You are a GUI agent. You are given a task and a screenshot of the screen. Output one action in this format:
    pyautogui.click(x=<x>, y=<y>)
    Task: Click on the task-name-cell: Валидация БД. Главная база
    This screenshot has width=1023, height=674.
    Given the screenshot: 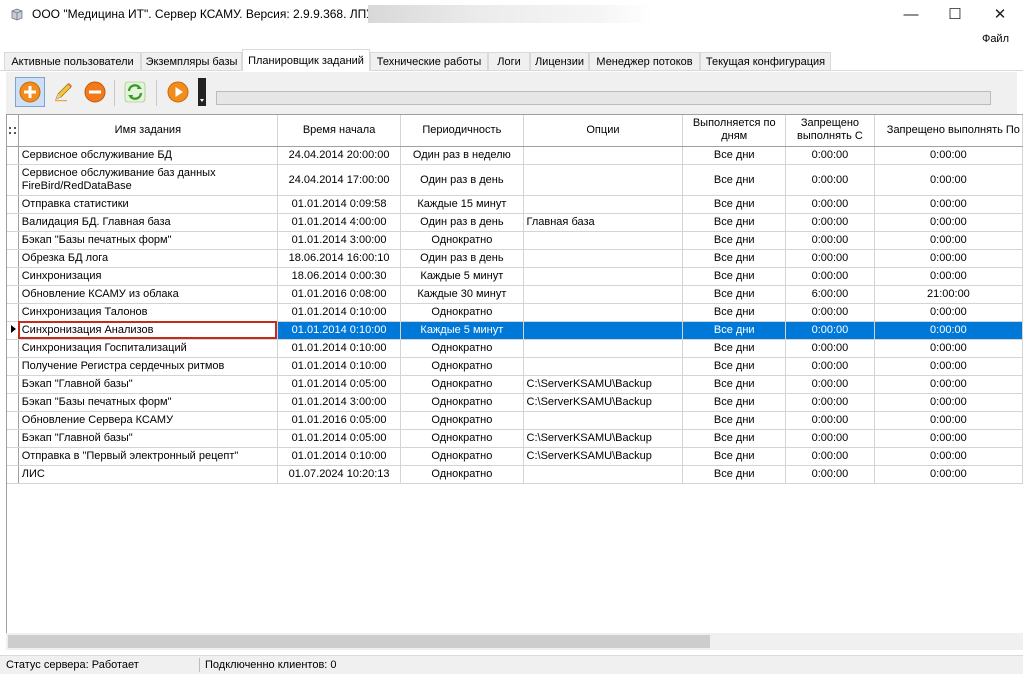 What is the action you would take?
    pyautogui.click(x=148, y=222)
    